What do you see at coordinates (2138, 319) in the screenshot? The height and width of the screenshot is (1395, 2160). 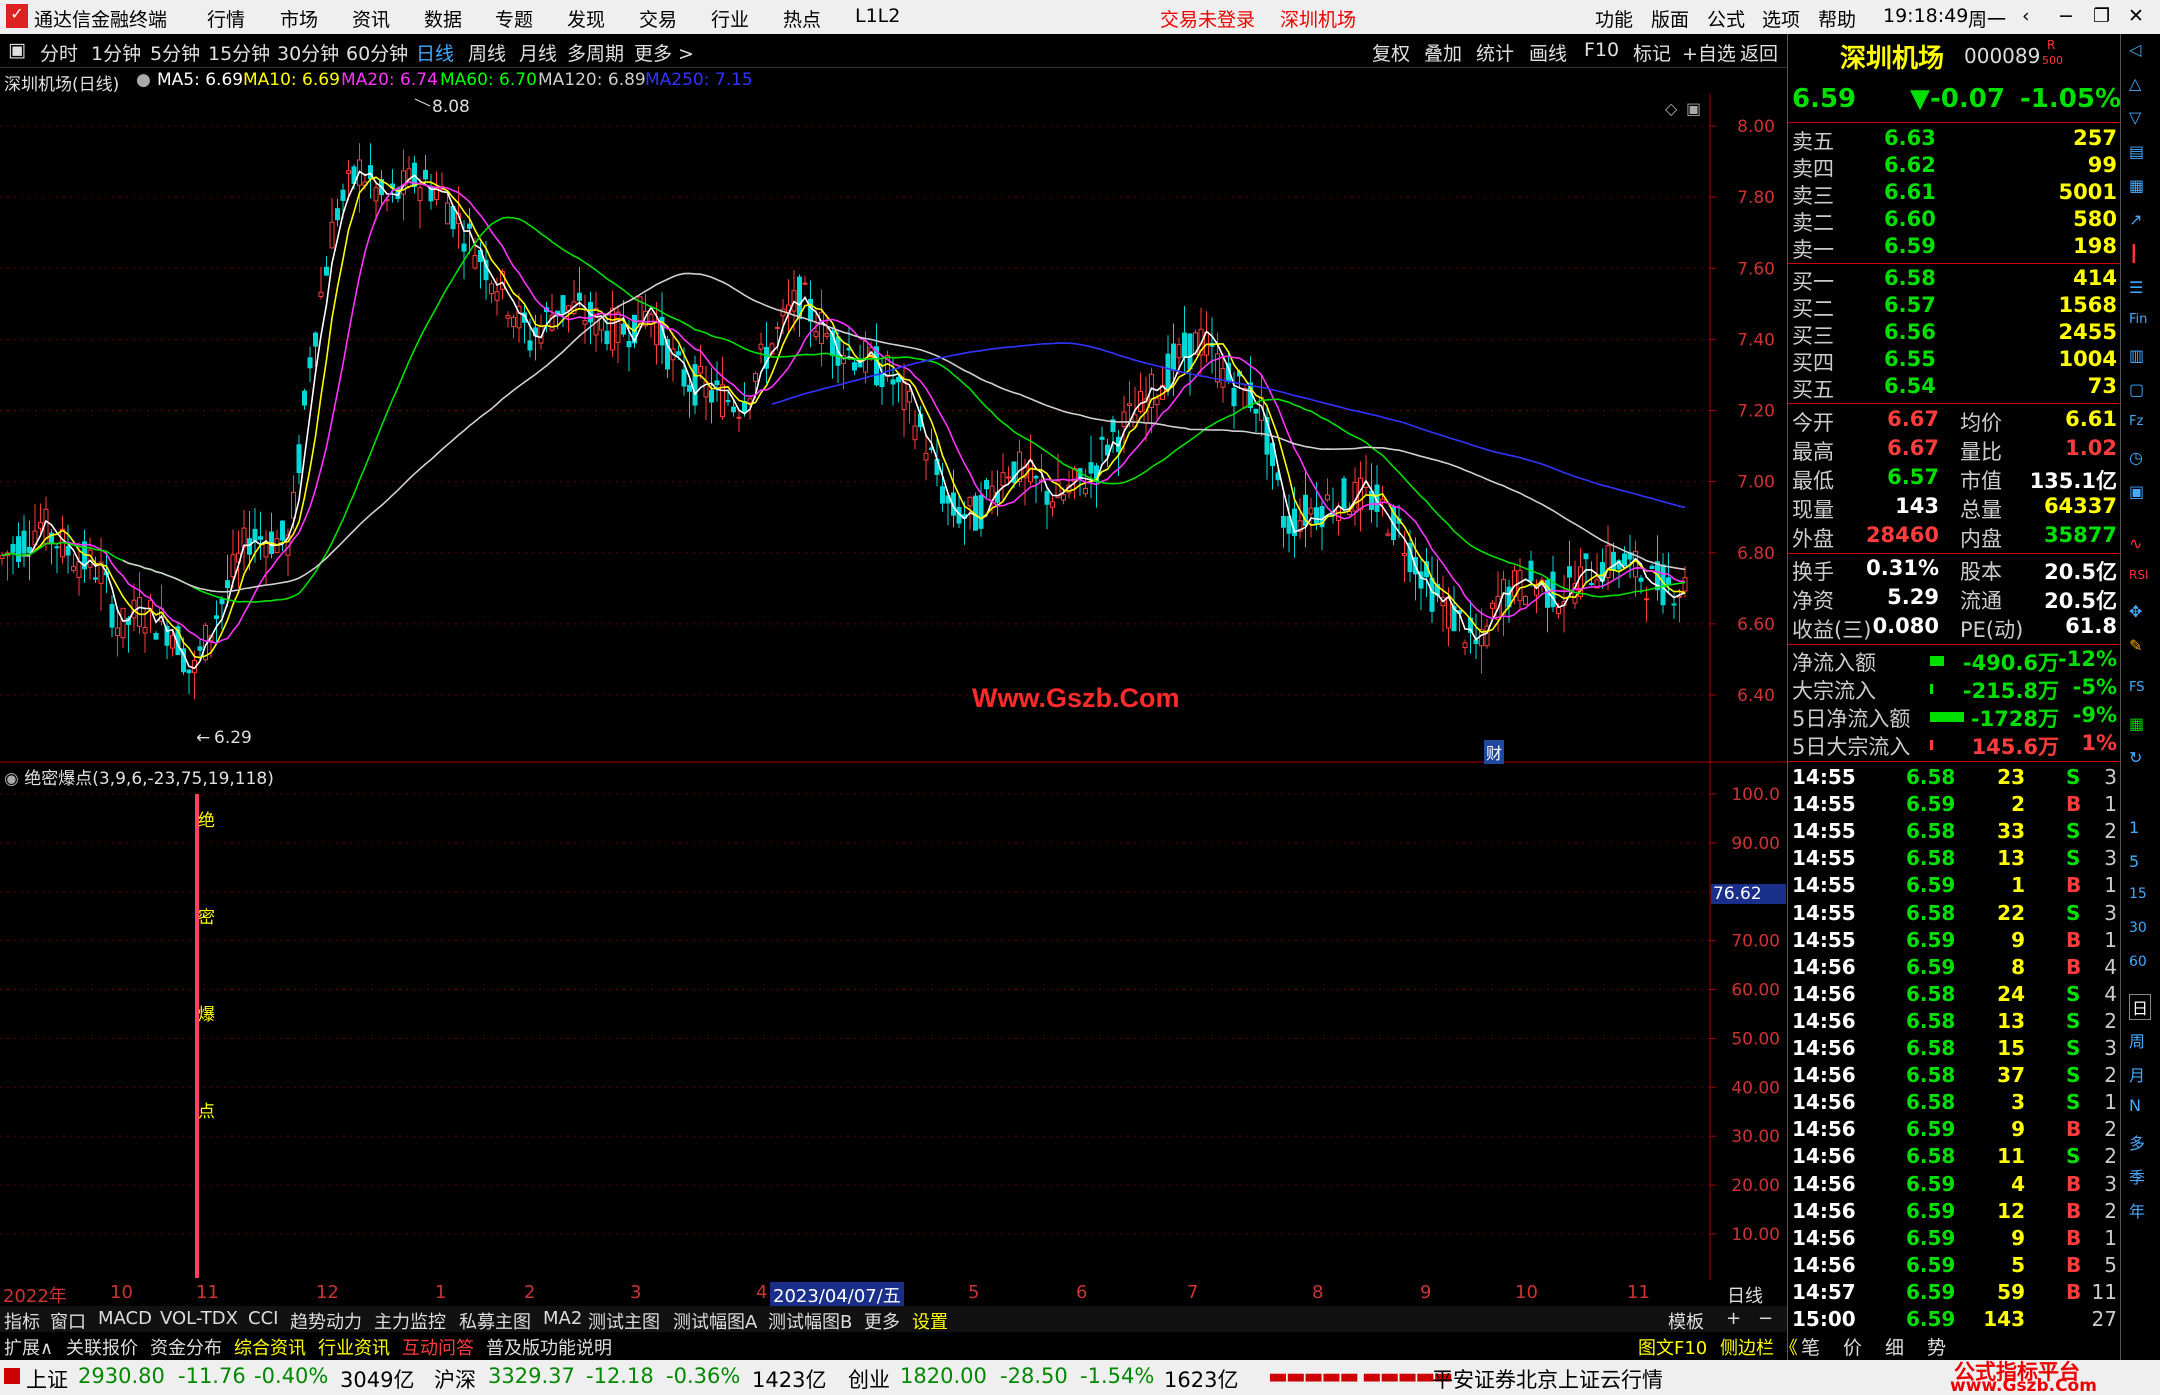 I see `fin-icon: Fin` at bounding box center [2138, 319].